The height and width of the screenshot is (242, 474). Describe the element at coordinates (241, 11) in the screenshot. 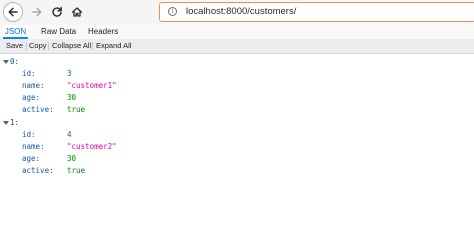

I see `url-text: localhost:8000/customers/` at that location.